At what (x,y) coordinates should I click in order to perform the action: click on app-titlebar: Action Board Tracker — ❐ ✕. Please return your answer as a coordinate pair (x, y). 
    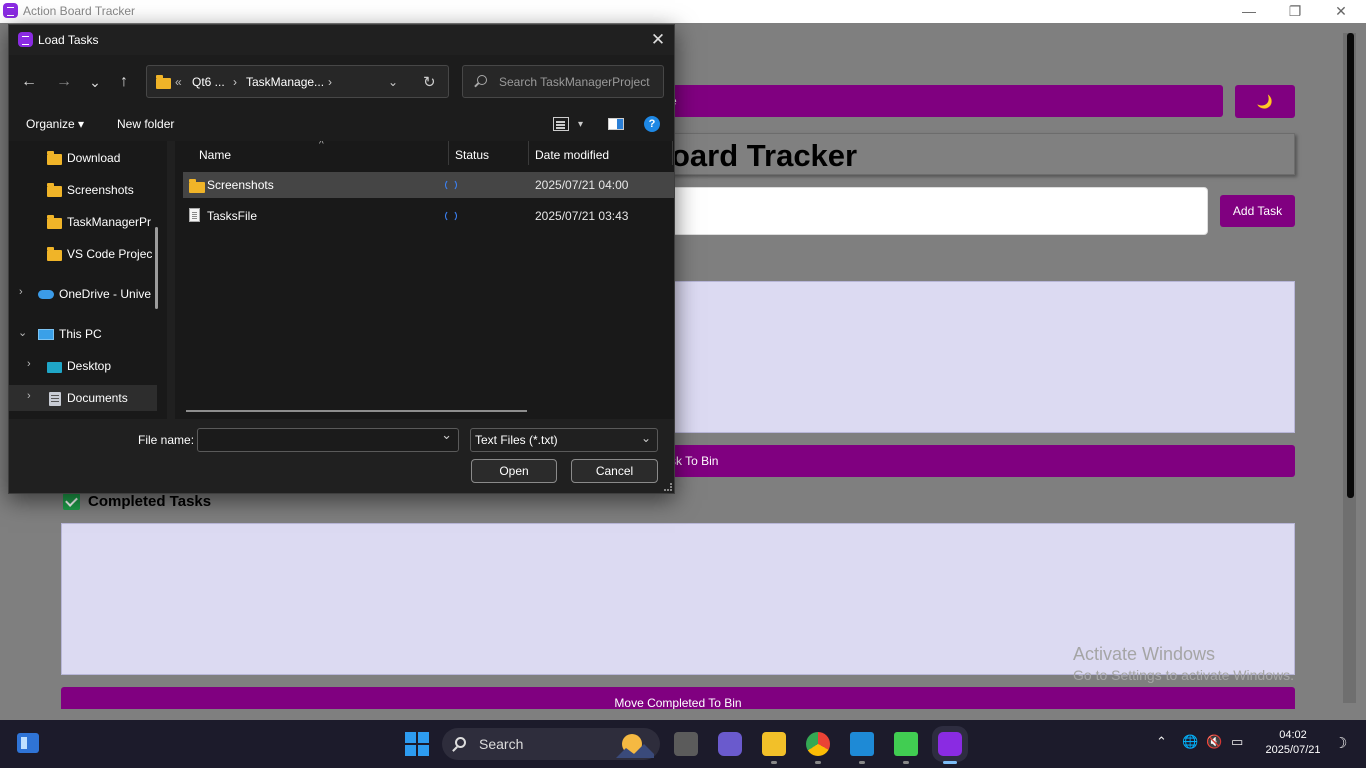
    Looking at the image, I should click on (683, 11).